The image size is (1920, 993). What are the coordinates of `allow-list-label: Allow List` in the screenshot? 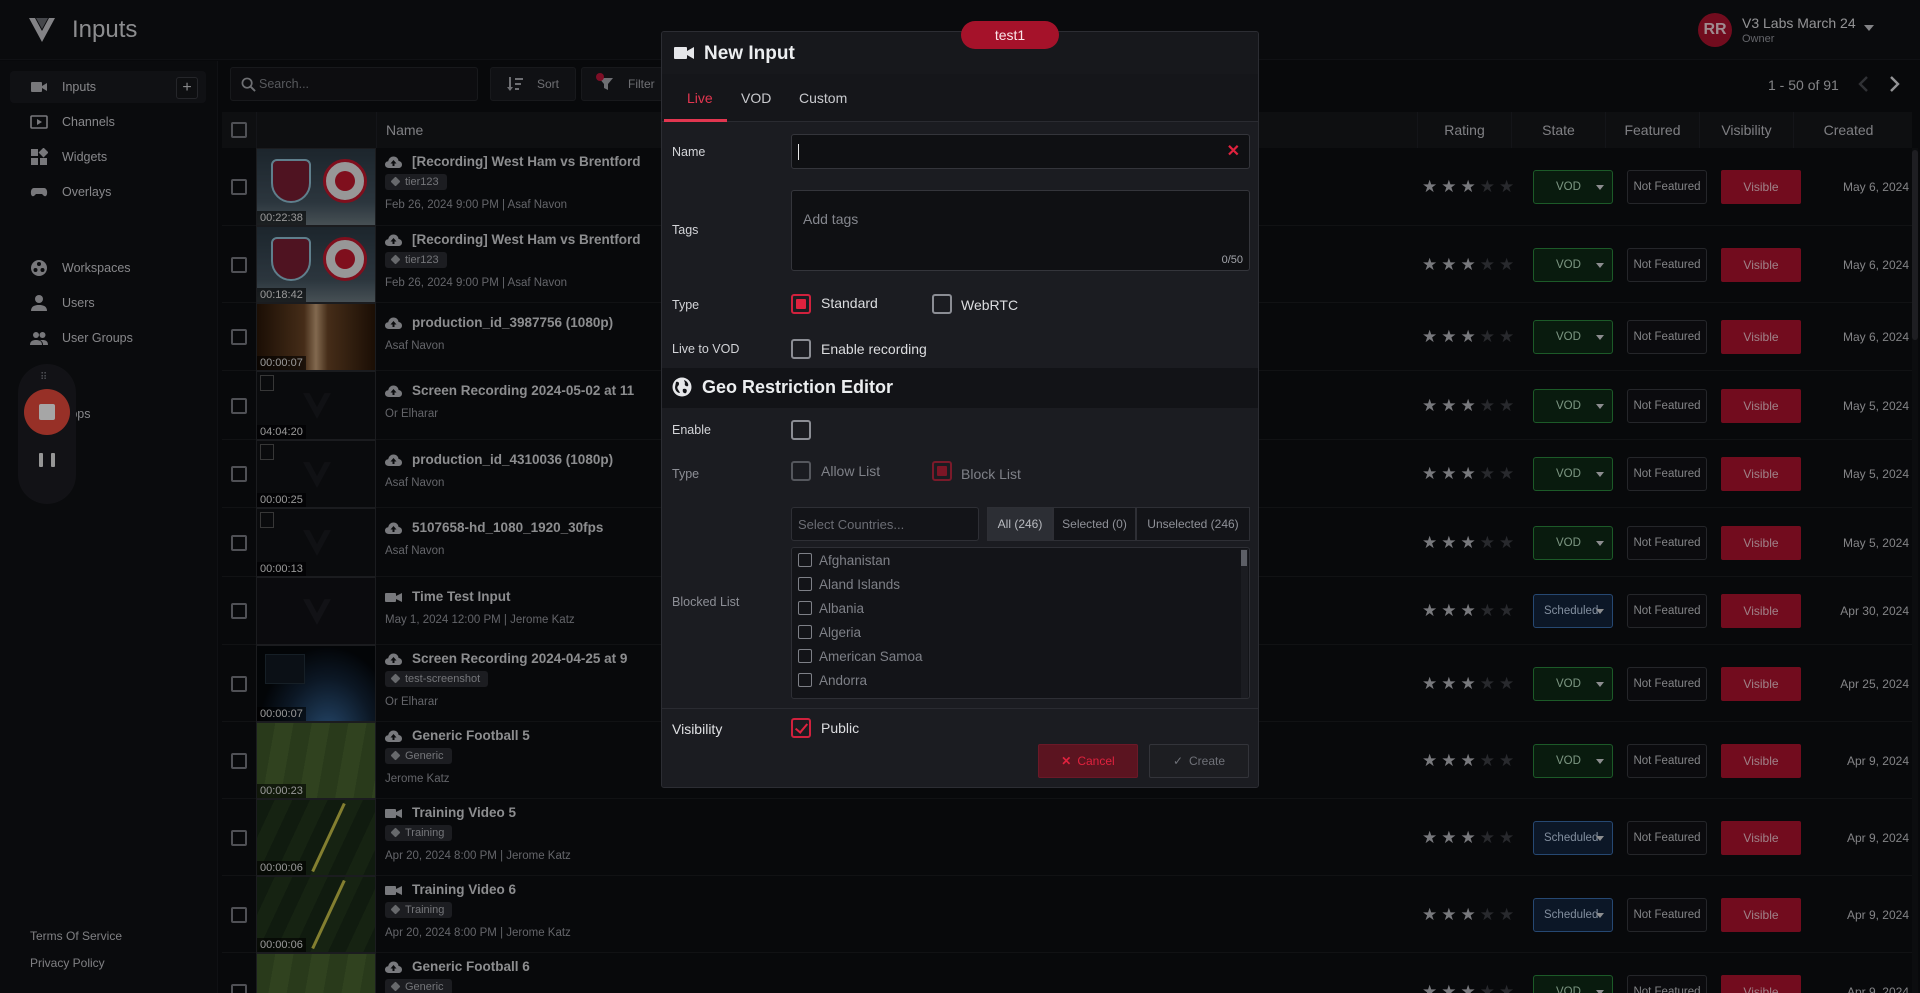 It's located at (850, 471).